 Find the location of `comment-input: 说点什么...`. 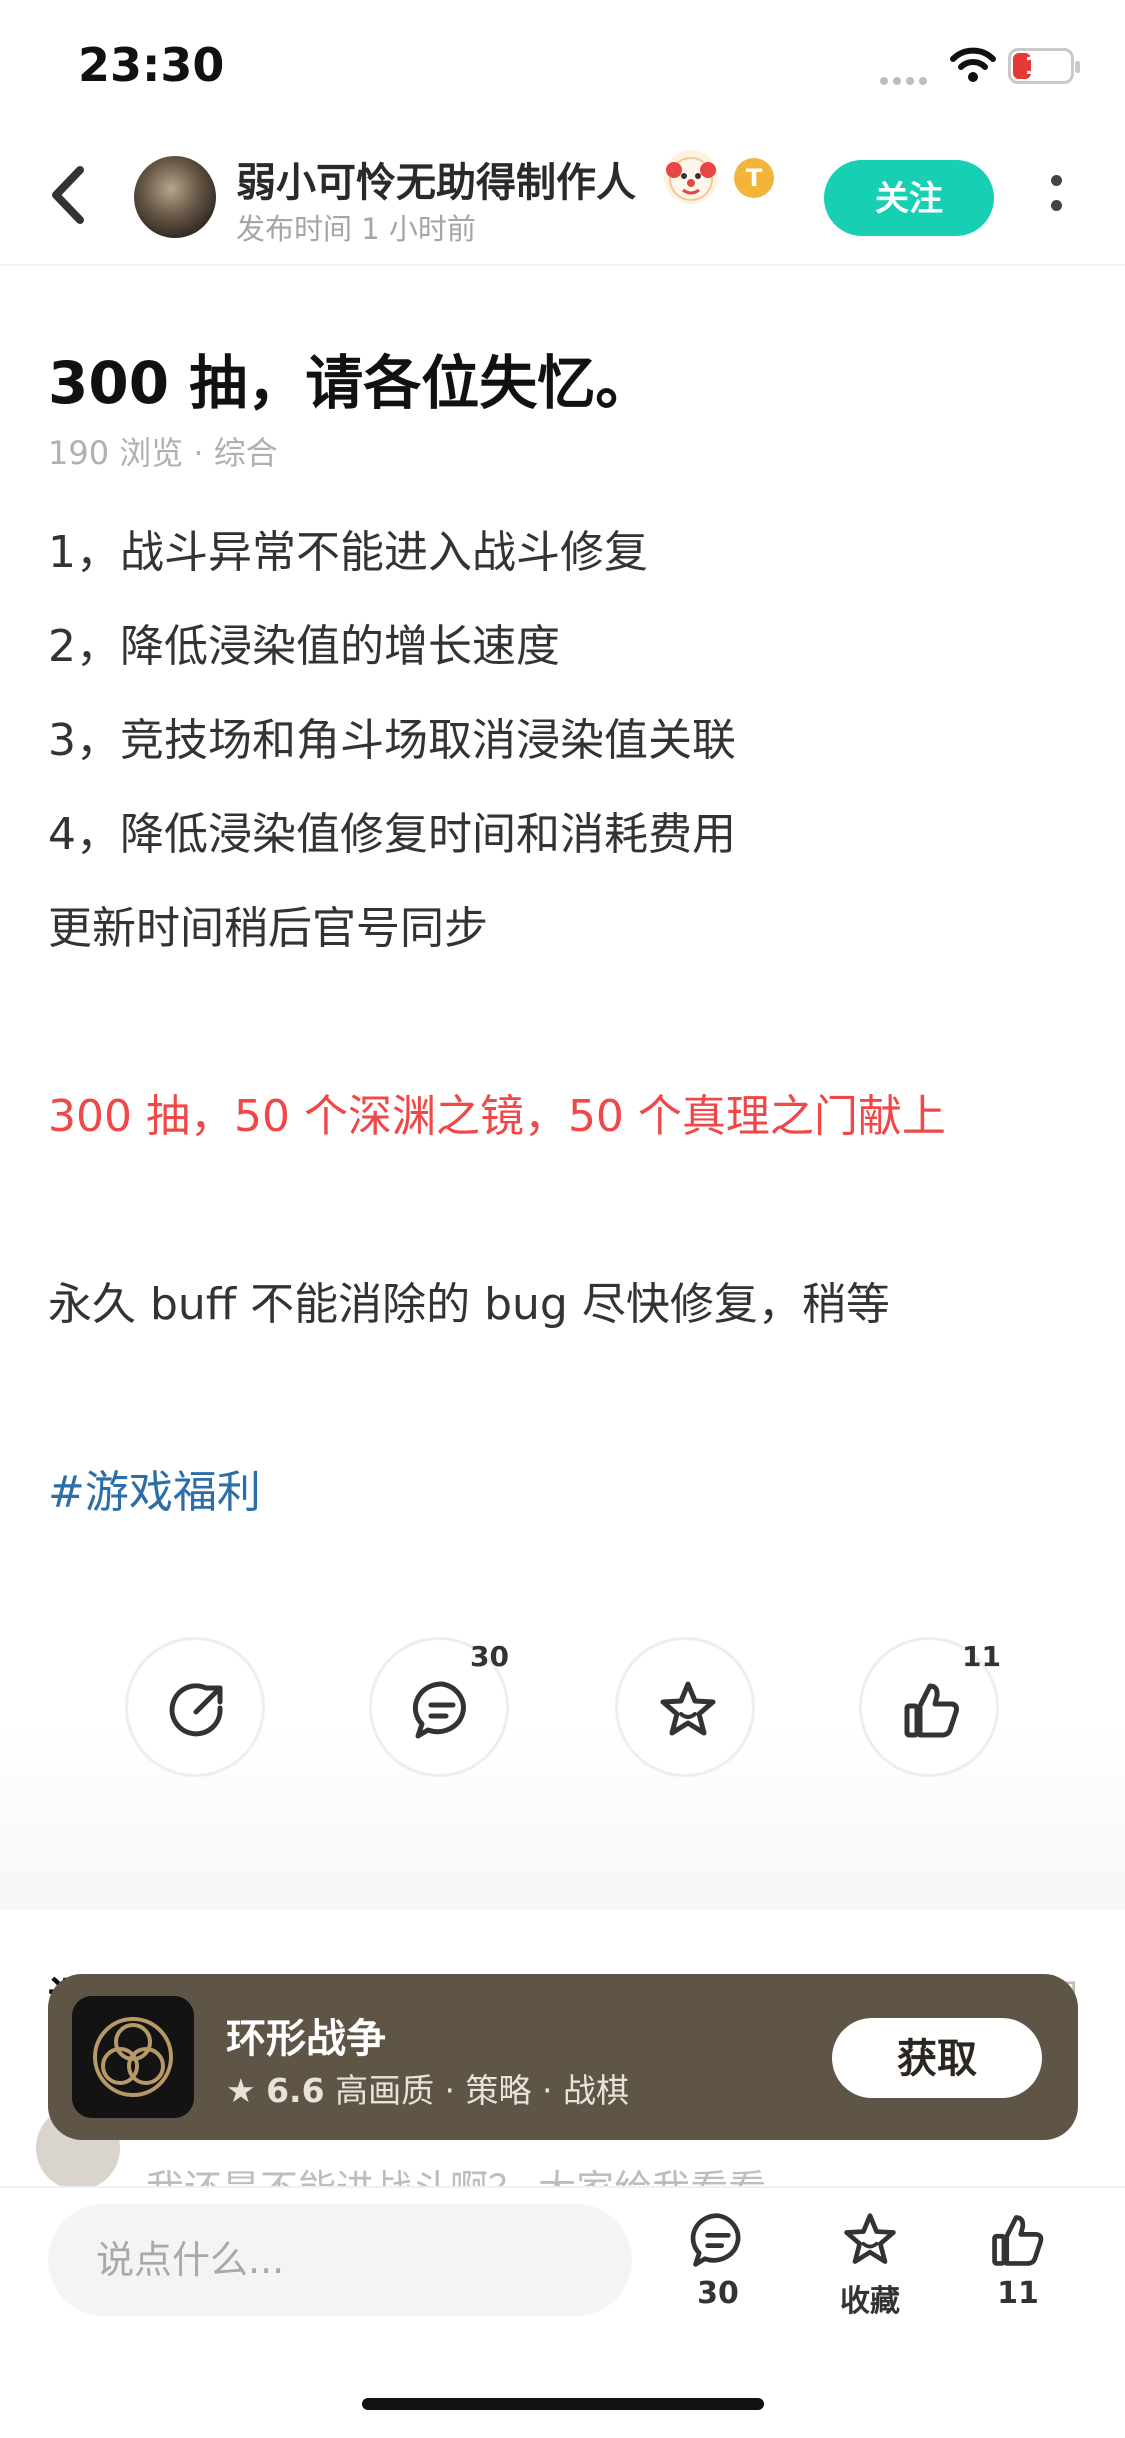

comment-input: 说点什么... is located at coordinates (340, 2260).